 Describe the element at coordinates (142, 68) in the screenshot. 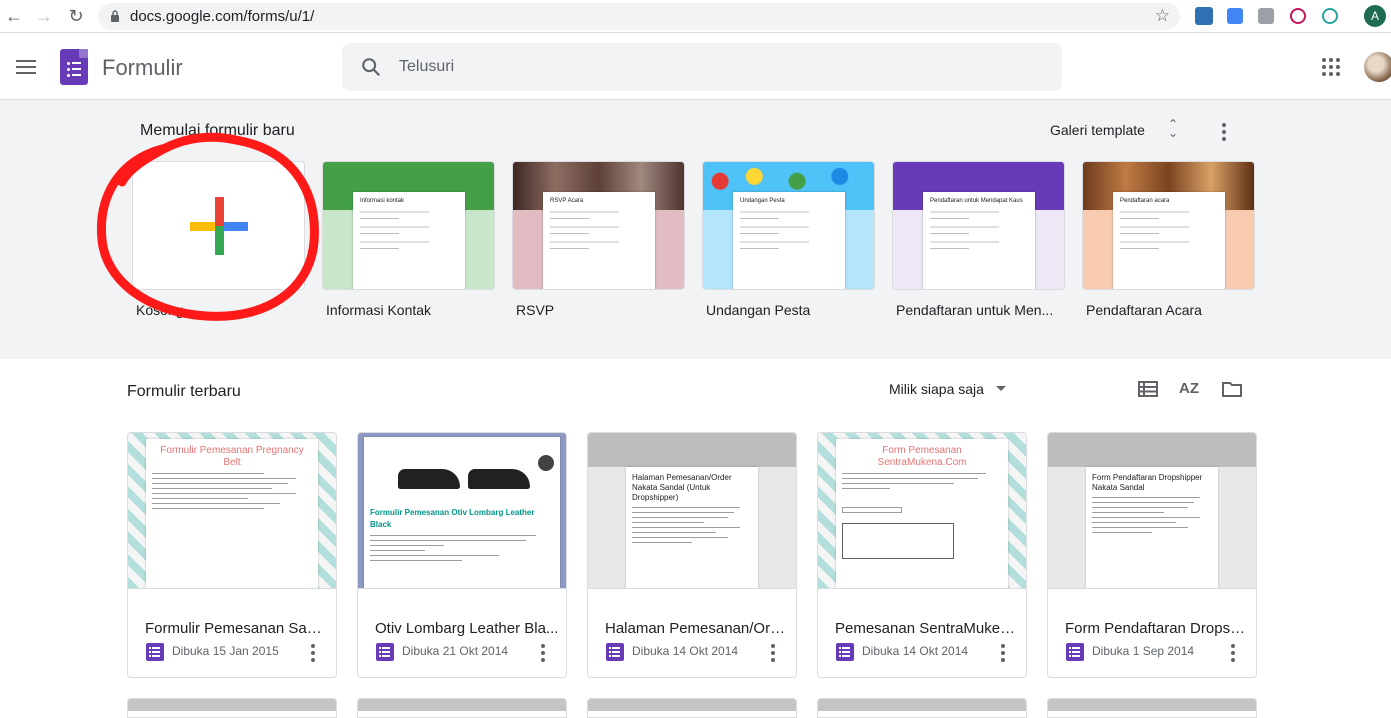

I see `app-title: Formulir` at that location.